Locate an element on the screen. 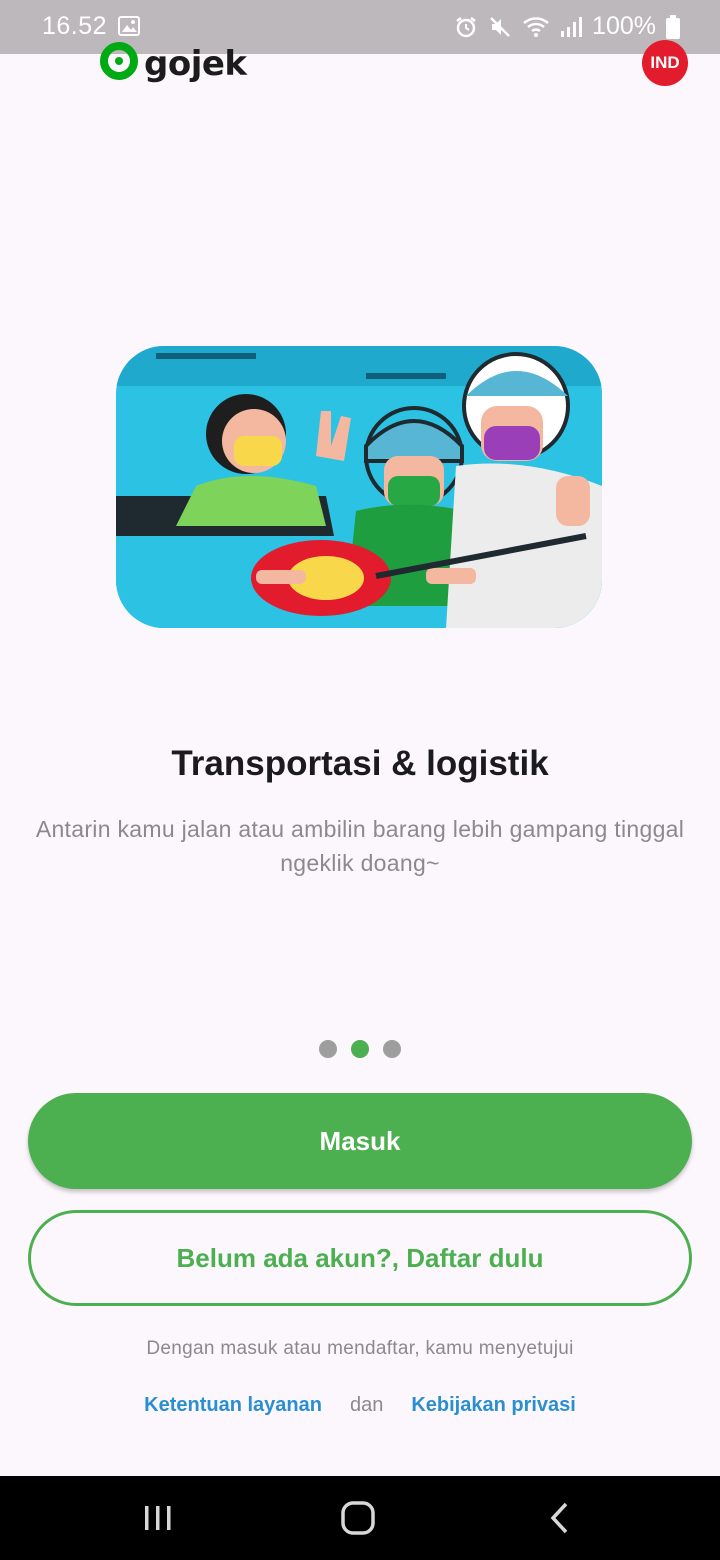 This screenshot has height=1560, width=720. gojek-logo: gojek is located at coordinates (173, 63).